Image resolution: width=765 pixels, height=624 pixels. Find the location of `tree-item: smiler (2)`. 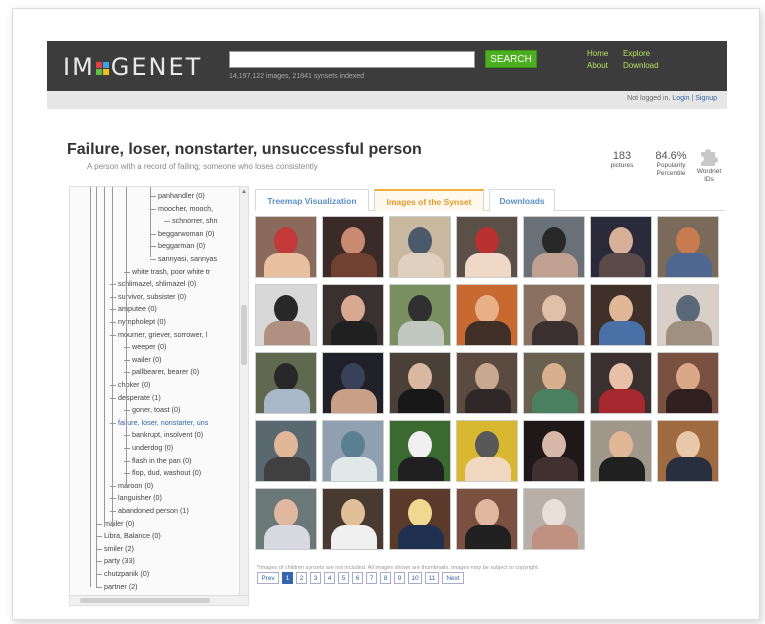

tree-item: smiler (2) is located at coordinates (119, 548).